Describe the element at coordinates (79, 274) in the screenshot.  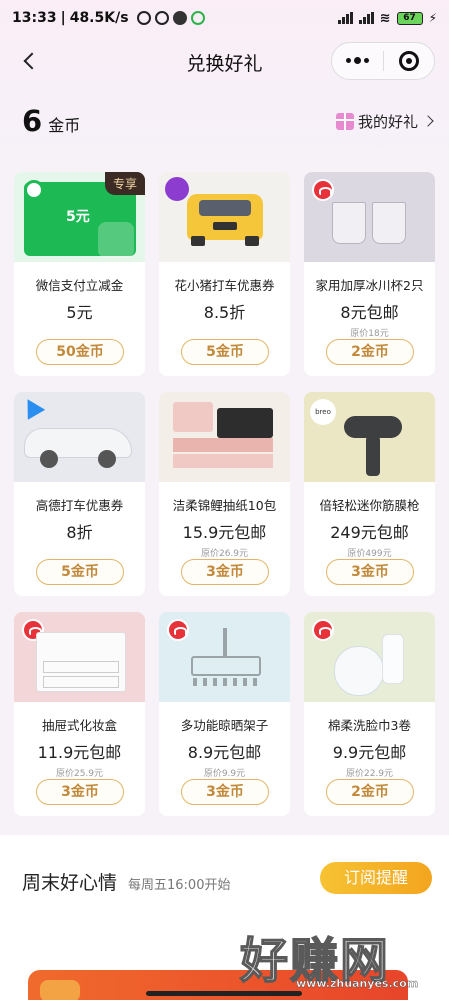
I see `product-card: 5元 专享 微信支付立减金 5元 50金币` at that location.